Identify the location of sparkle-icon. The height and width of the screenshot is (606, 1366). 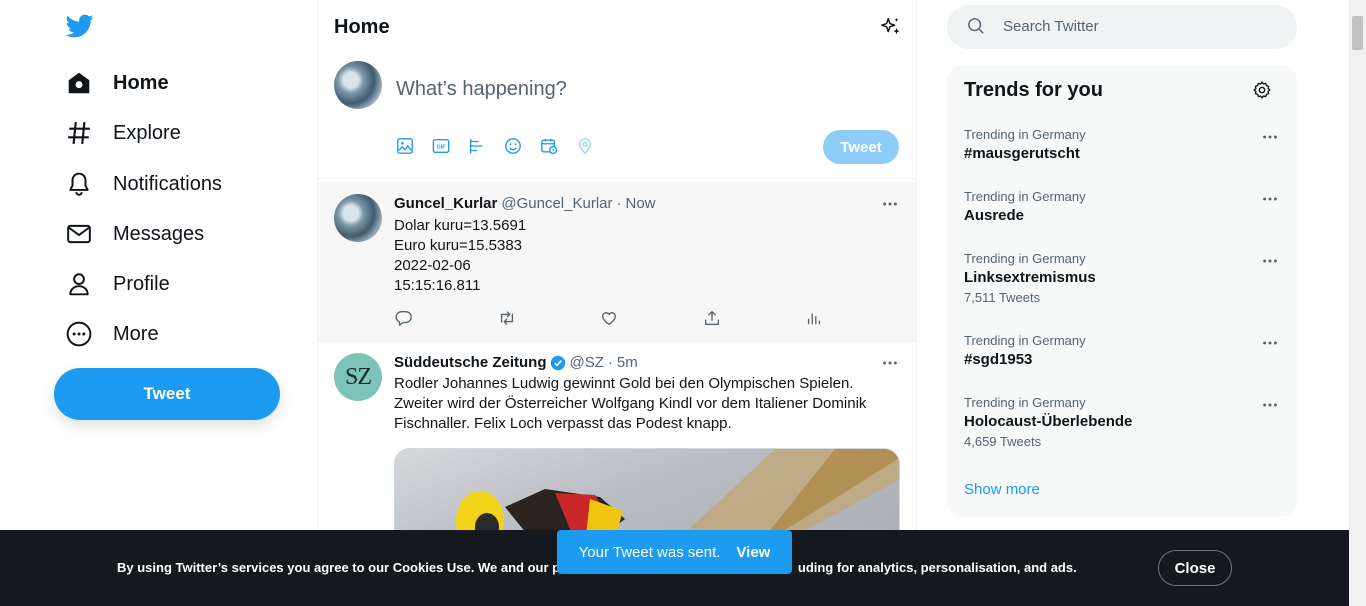
(891, 27).